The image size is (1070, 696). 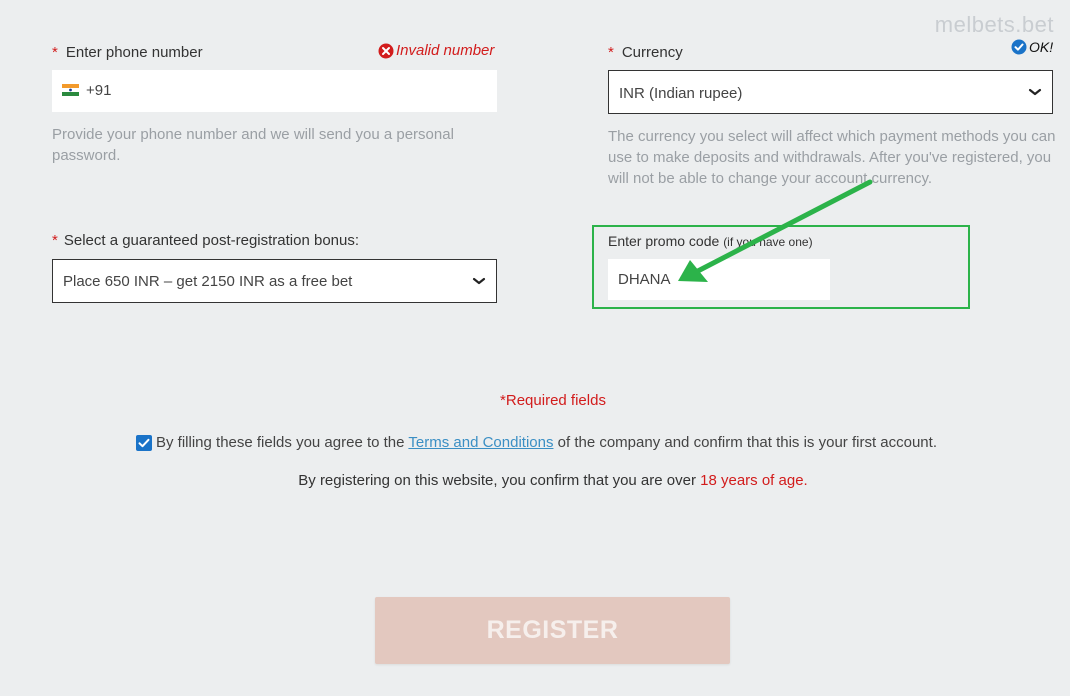 What do you see at coordinates (775, 230) in the screenshot?
I see `annotation-arrow` at bounding box center [775, 230].